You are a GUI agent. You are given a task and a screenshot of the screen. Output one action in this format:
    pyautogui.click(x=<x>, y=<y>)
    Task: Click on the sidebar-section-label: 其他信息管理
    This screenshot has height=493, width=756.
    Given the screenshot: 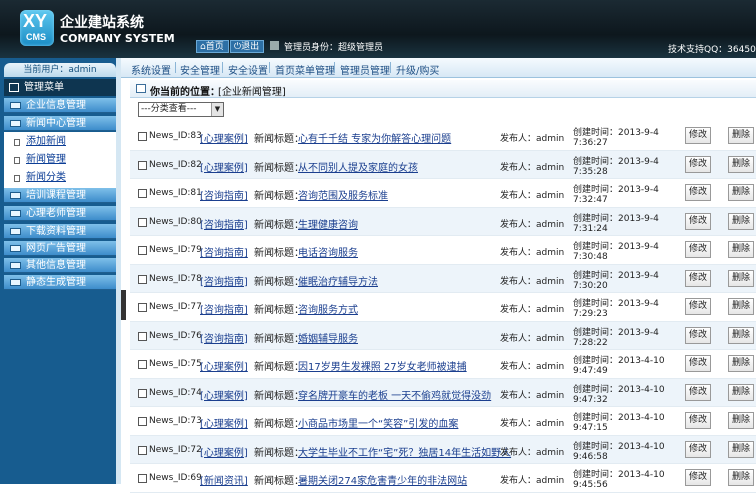 What is the action you would take?
    pyautogui.click(x=56, y=265)
    